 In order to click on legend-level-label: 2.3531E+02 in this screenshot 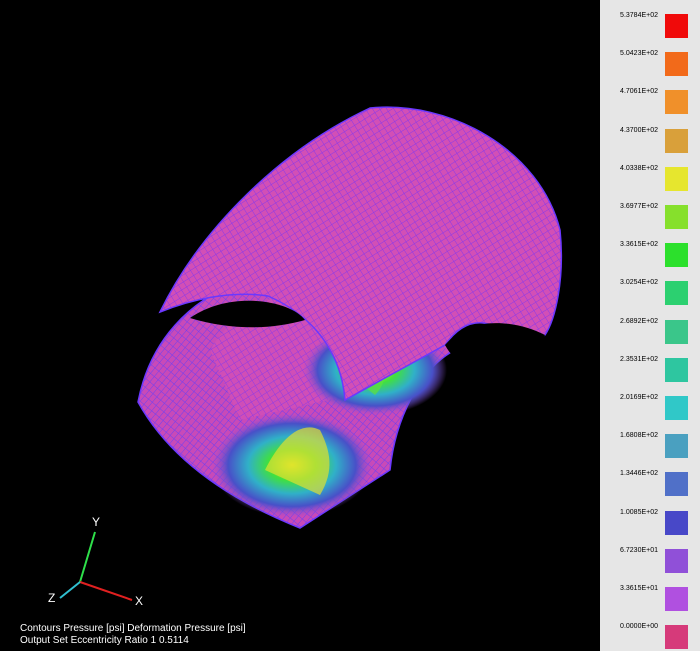, I will do `click(639, 359)`.